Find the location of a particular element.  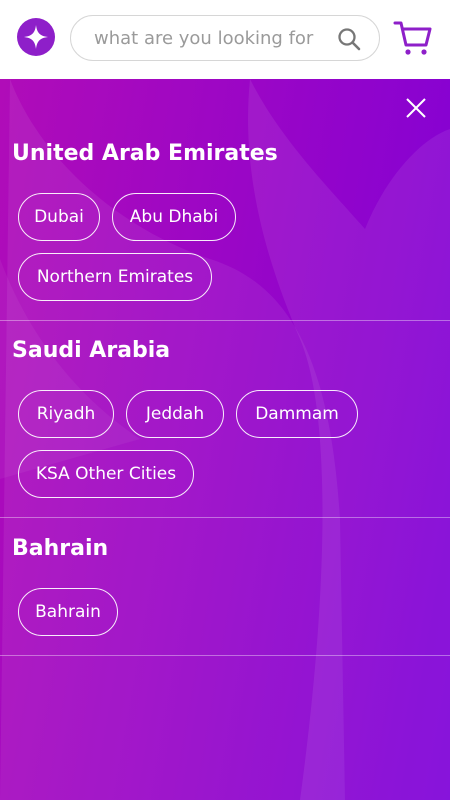

city-pill-dammam: Dammam is located at coordinates (297, 414).